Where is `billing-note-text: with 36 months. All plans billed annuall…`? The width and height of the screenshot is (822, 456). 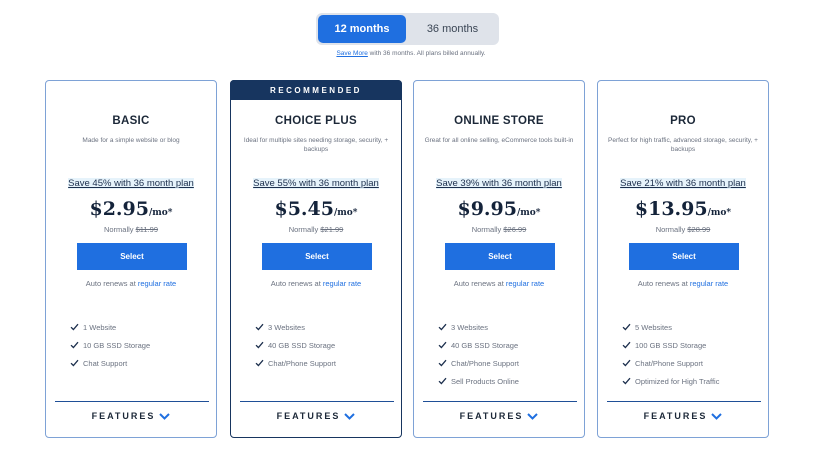 billing-note-text: with 36 months. All plans billed annuall… is located at coordinates (426, 53).